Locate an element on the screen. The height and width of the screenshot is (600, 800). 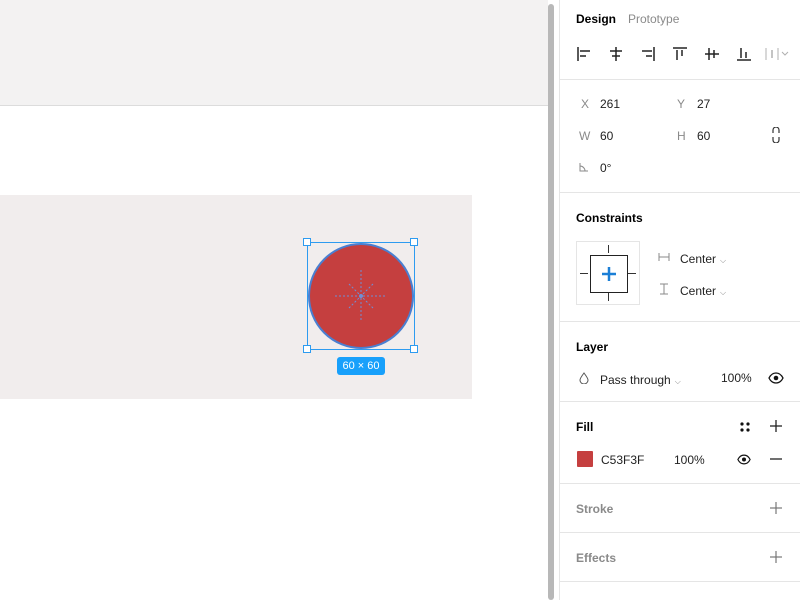
center-constraint-plus-icon is located at coordinates (609, 274).